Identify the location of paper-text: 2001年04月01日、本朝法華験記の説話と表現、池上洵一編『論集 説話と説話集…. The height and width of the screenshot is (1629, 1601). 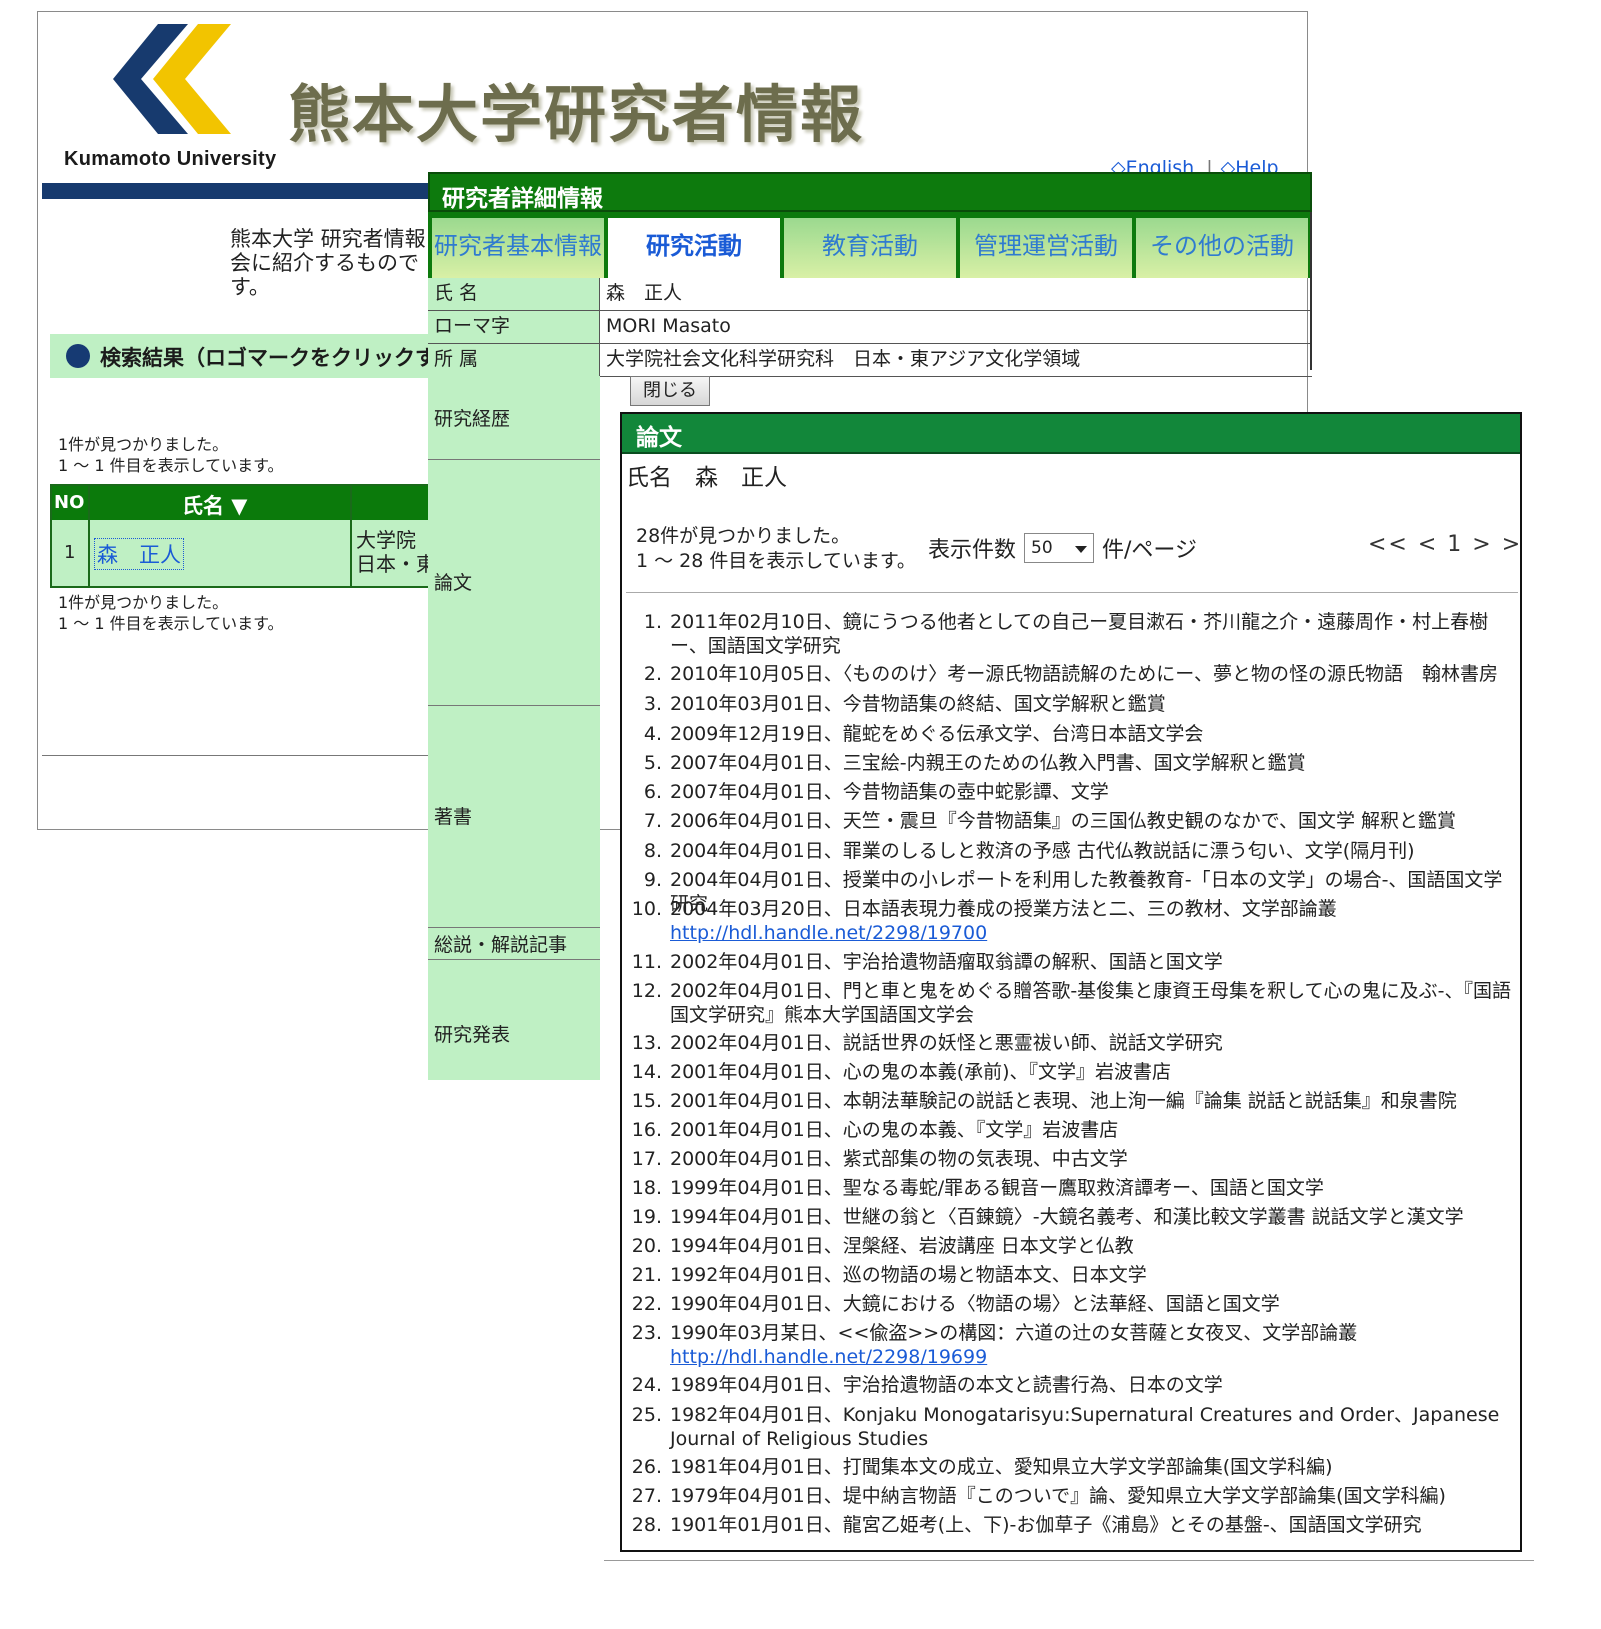
(1092, 1101).